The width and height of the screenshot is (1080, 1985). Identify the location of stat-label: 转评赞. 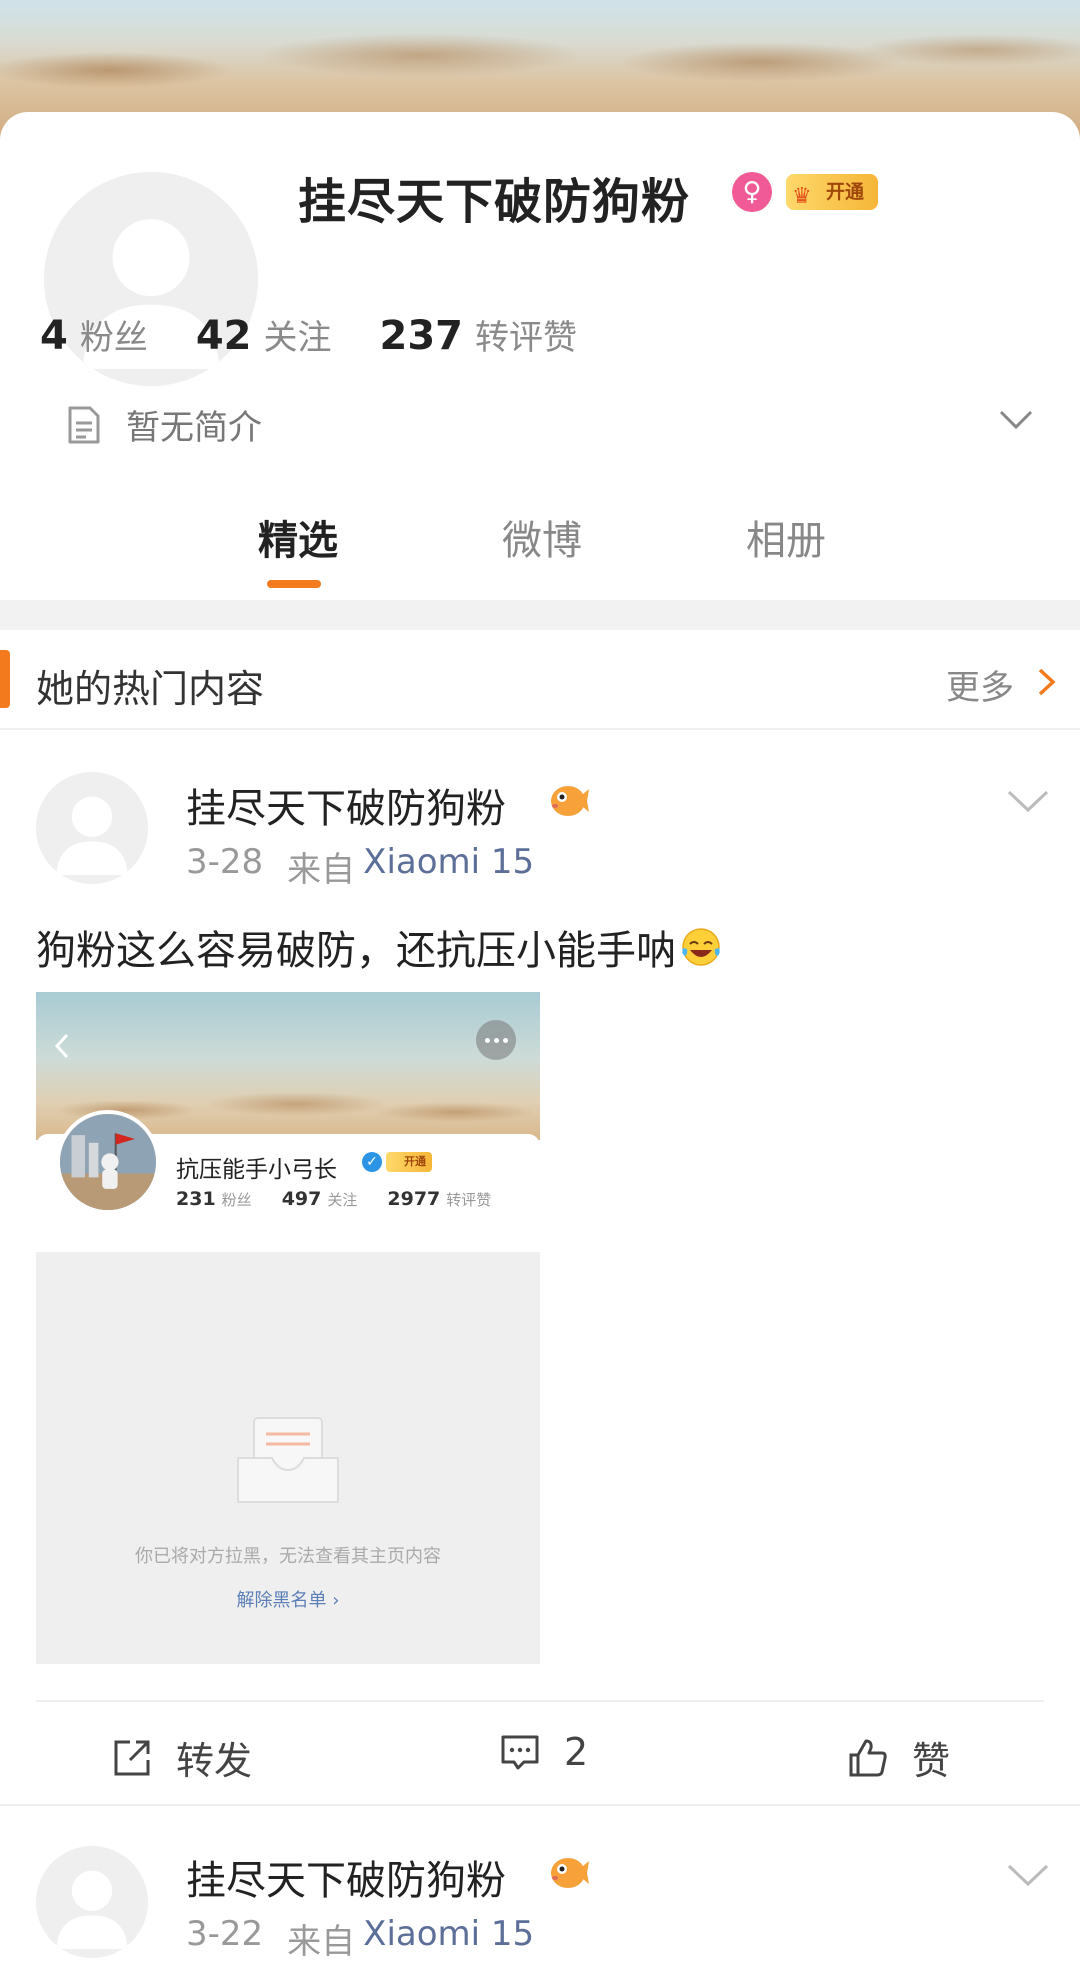
(526, 338).